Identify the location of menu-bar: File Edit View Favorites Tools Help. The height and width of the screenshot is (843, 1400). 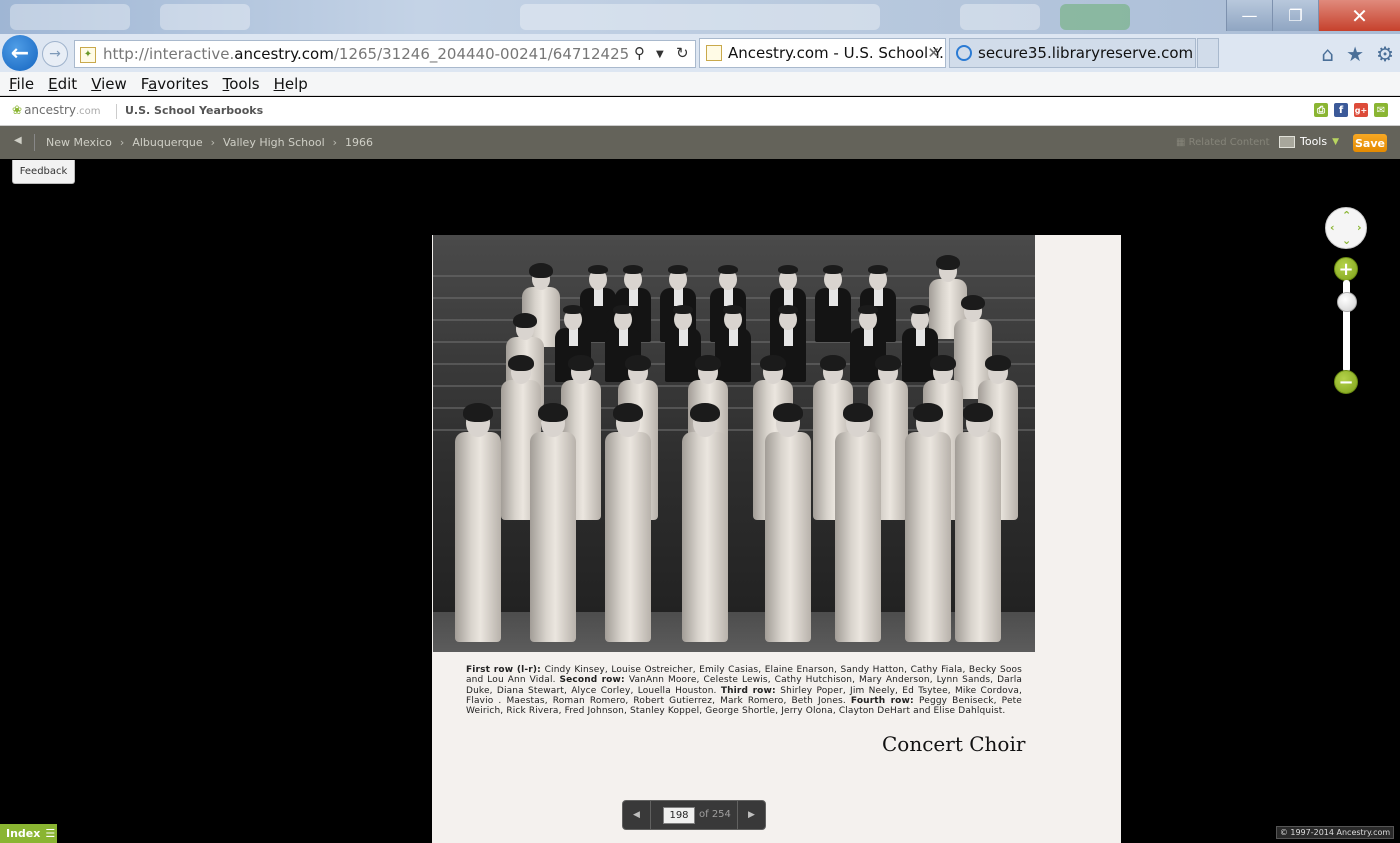
(700, 84).